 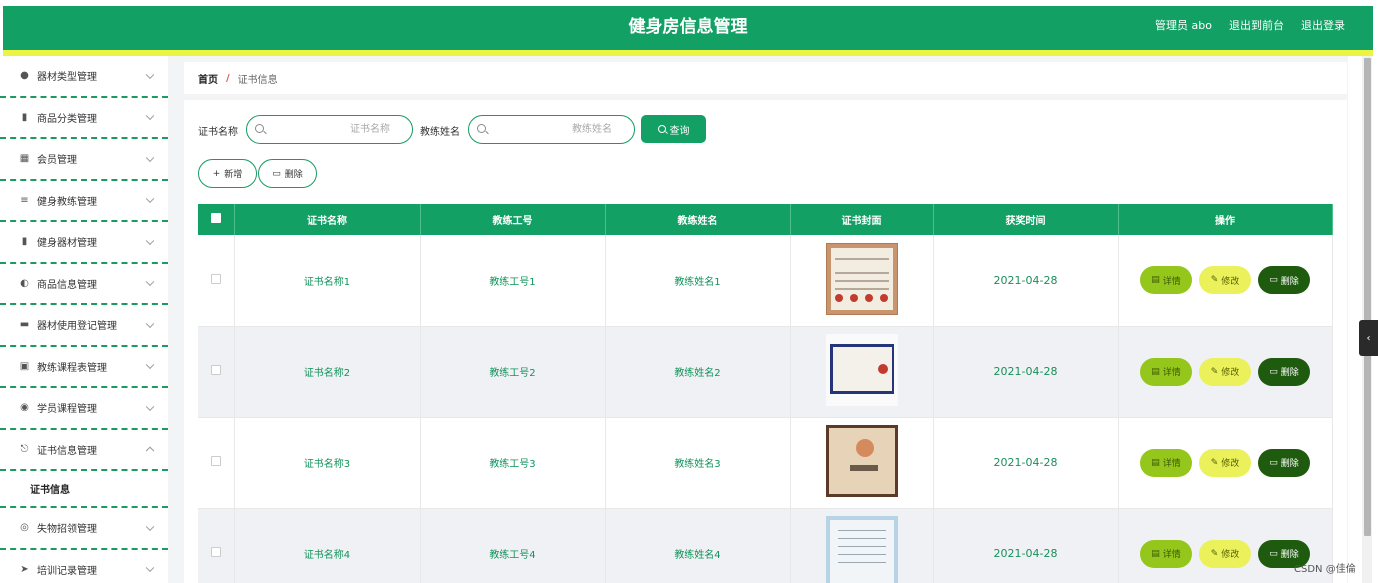 I want to click on breadcrumb-current: 证书信息, so click(x=257, y=80).